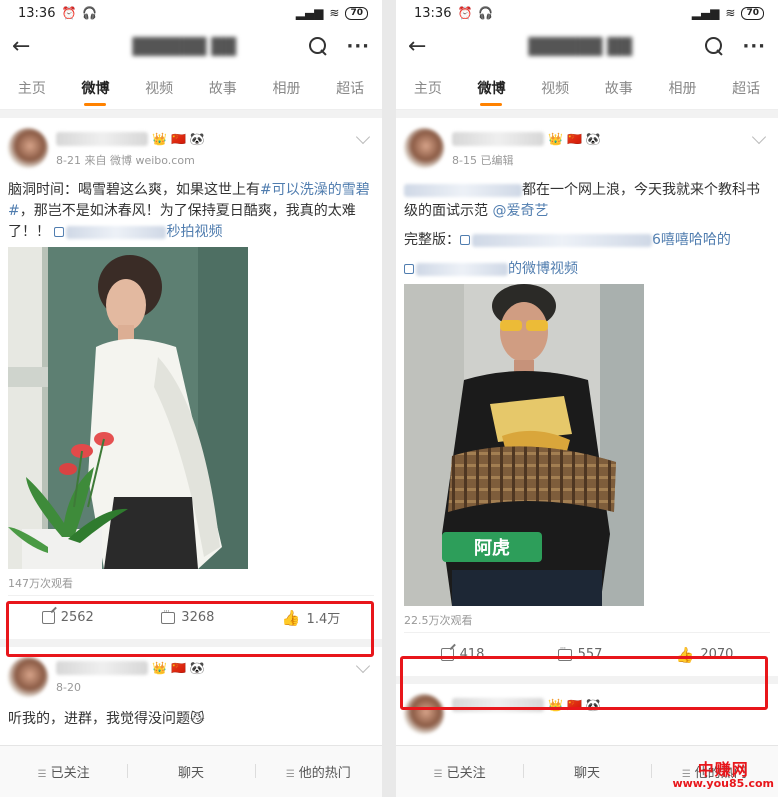  Describe the element at coordinates (483, 160) in the screenshot. I see `post-date-source: 8-15 已编辑` at that location.